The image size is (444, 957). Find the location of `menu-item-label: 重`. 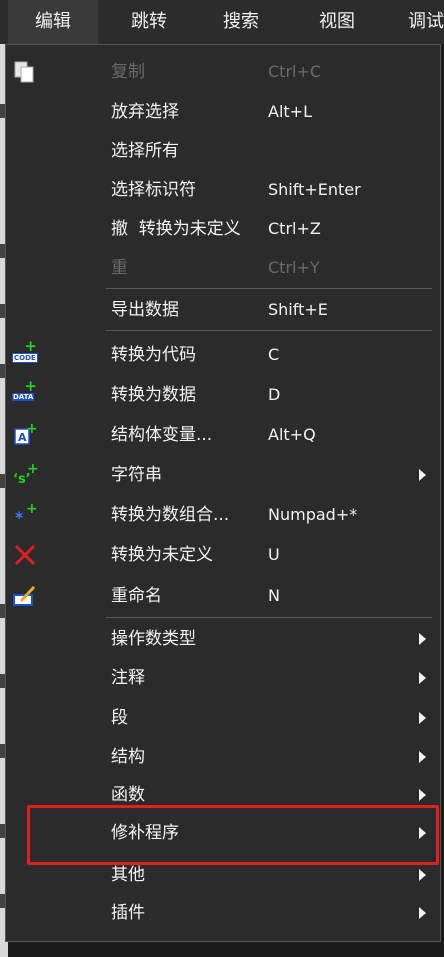

menu-item-label: 重 is located at coordinates (119, 268).